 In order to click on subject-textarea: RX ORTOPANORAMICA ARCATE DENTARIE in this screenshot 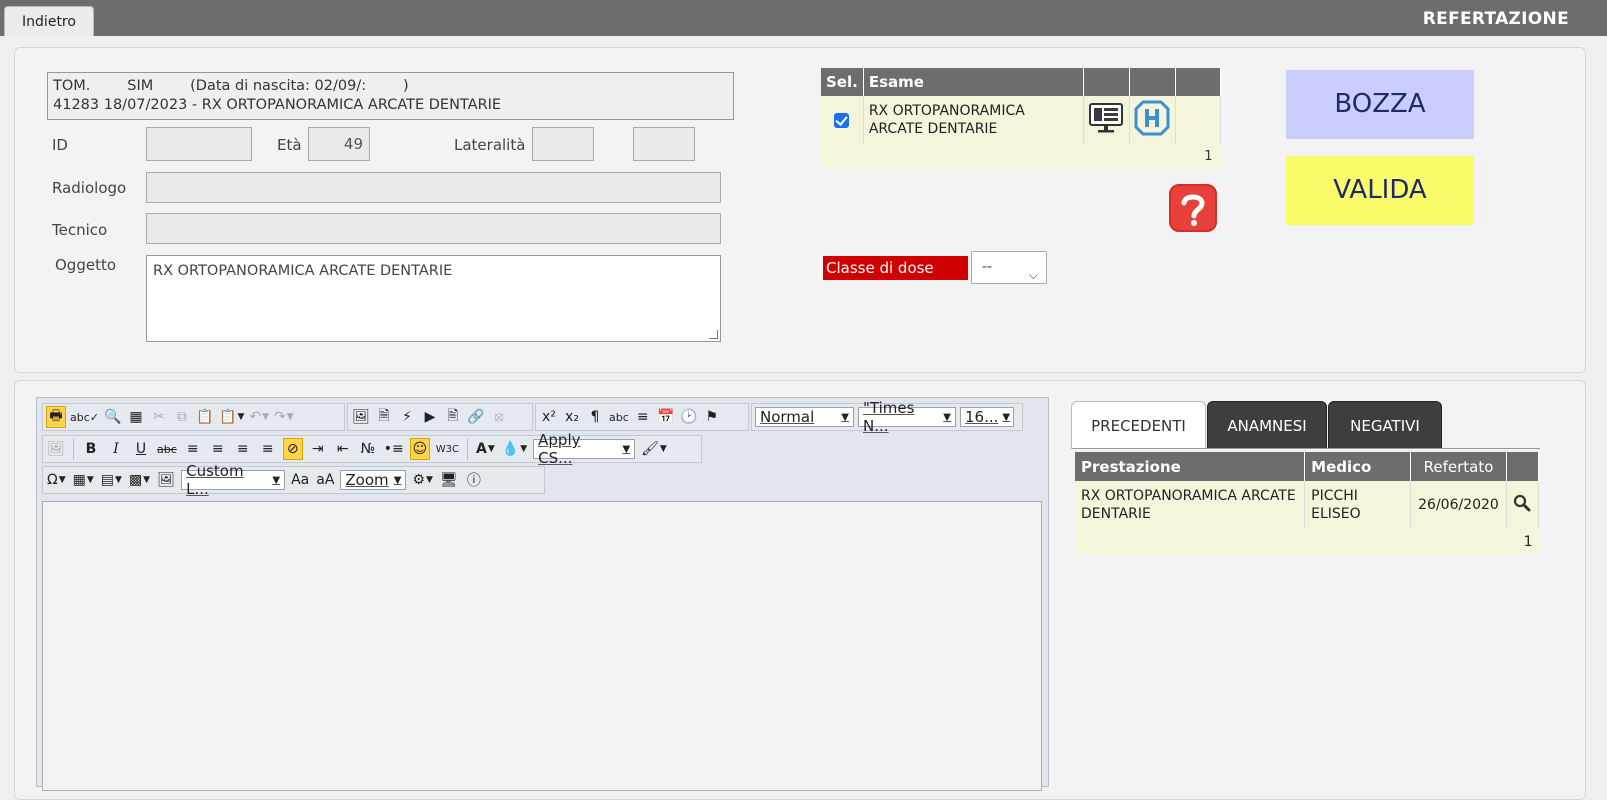, I will do `click(433, 298)`.